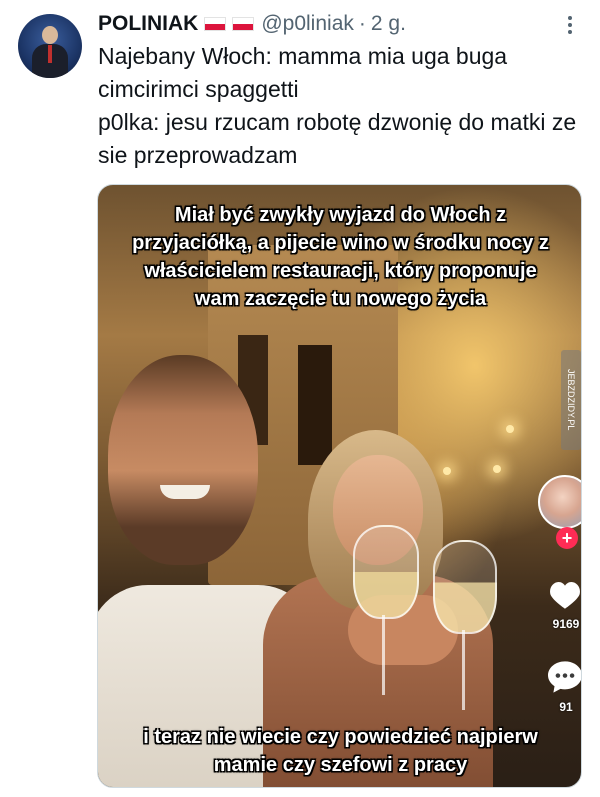  What do you see at coordinates (570, 25) in the screenshot?
I see `more-vertical-icon` at bounding box center [570, 25].